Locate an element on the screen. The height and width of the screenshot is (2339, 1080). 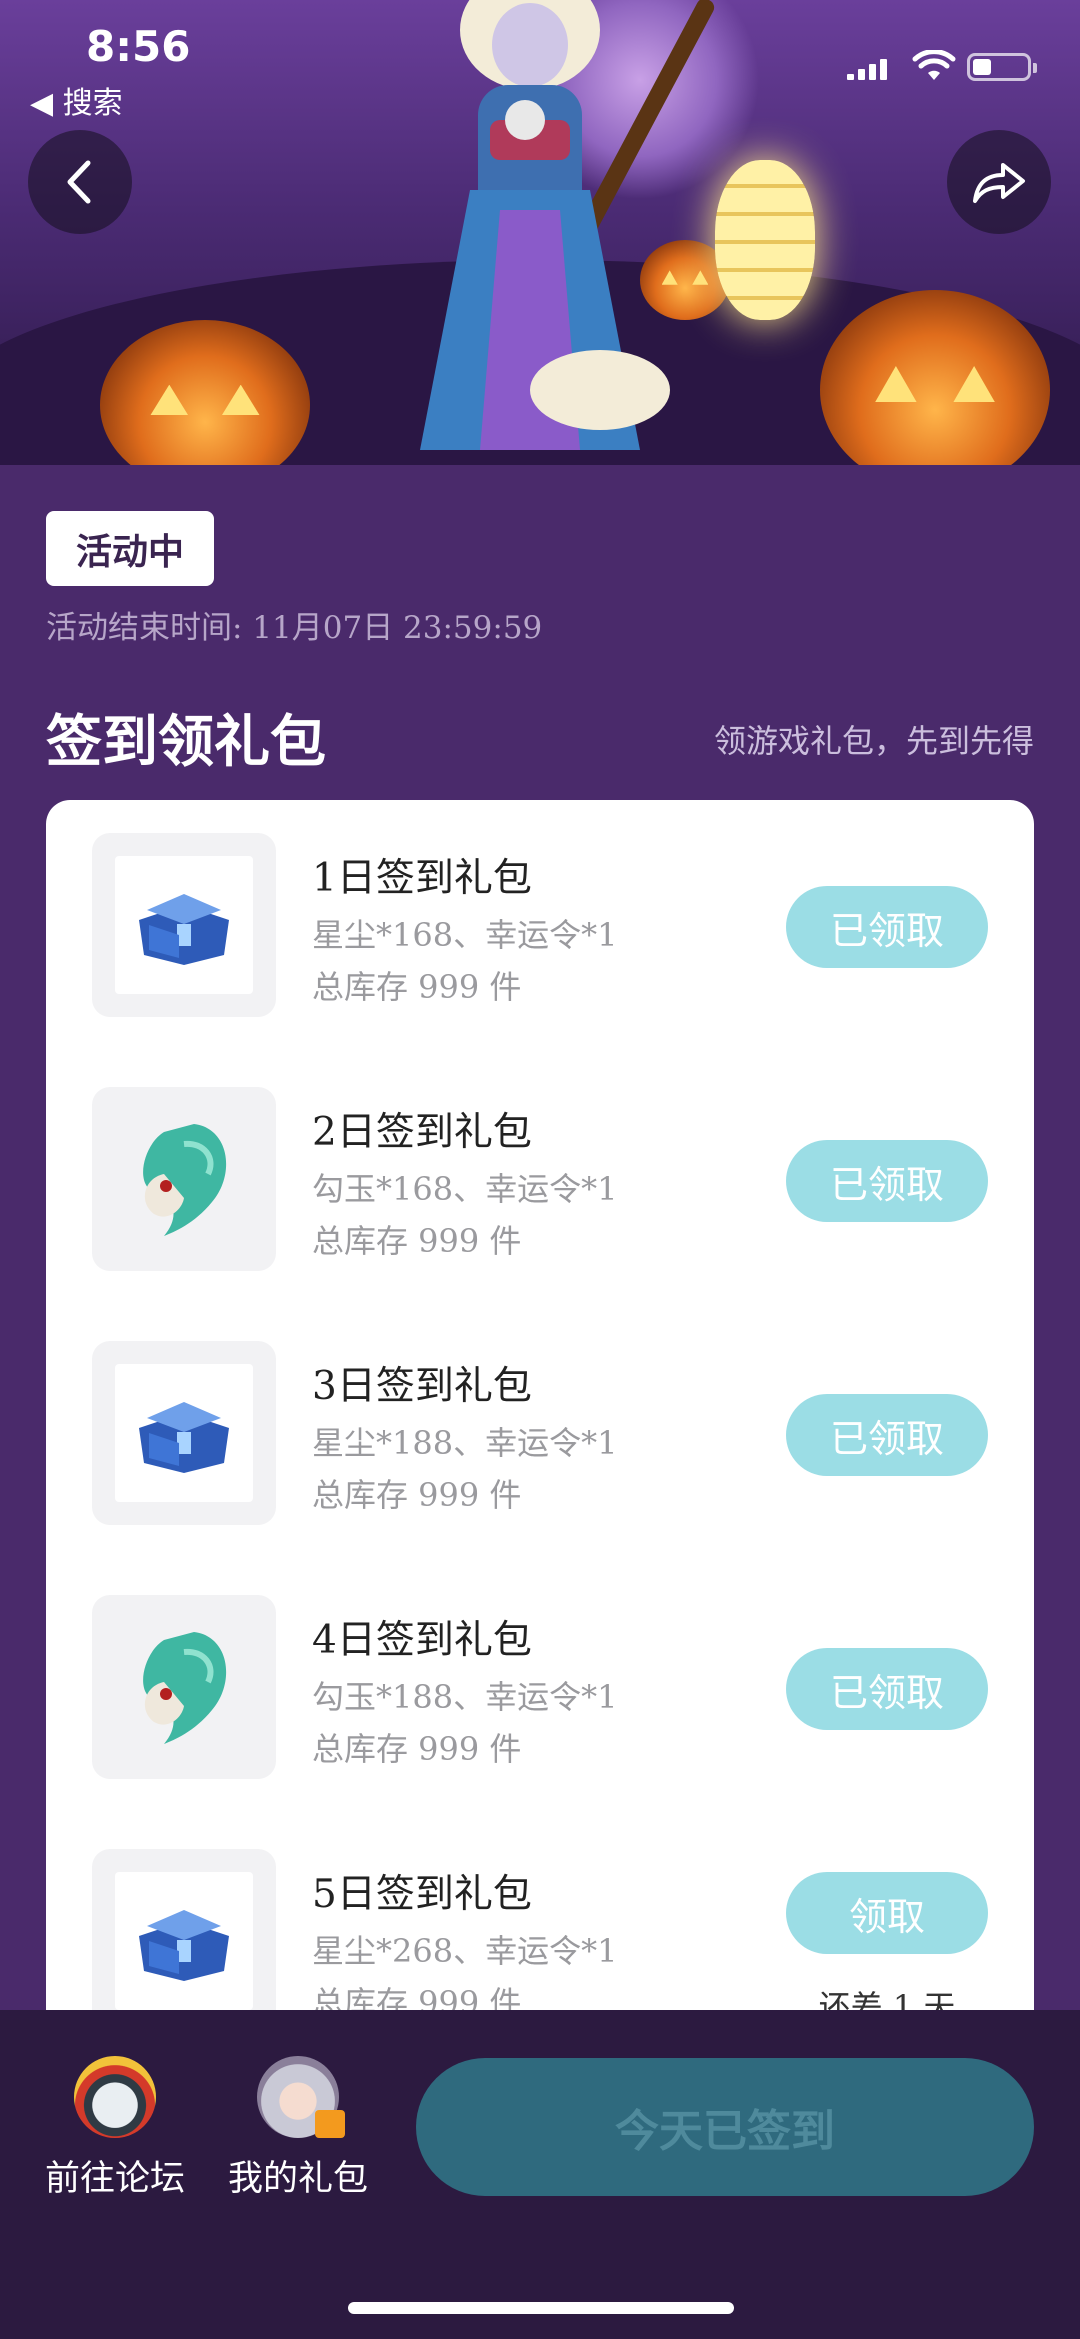
my-gifts-link: 我的礼包 is located at coordinates (298, 2128).